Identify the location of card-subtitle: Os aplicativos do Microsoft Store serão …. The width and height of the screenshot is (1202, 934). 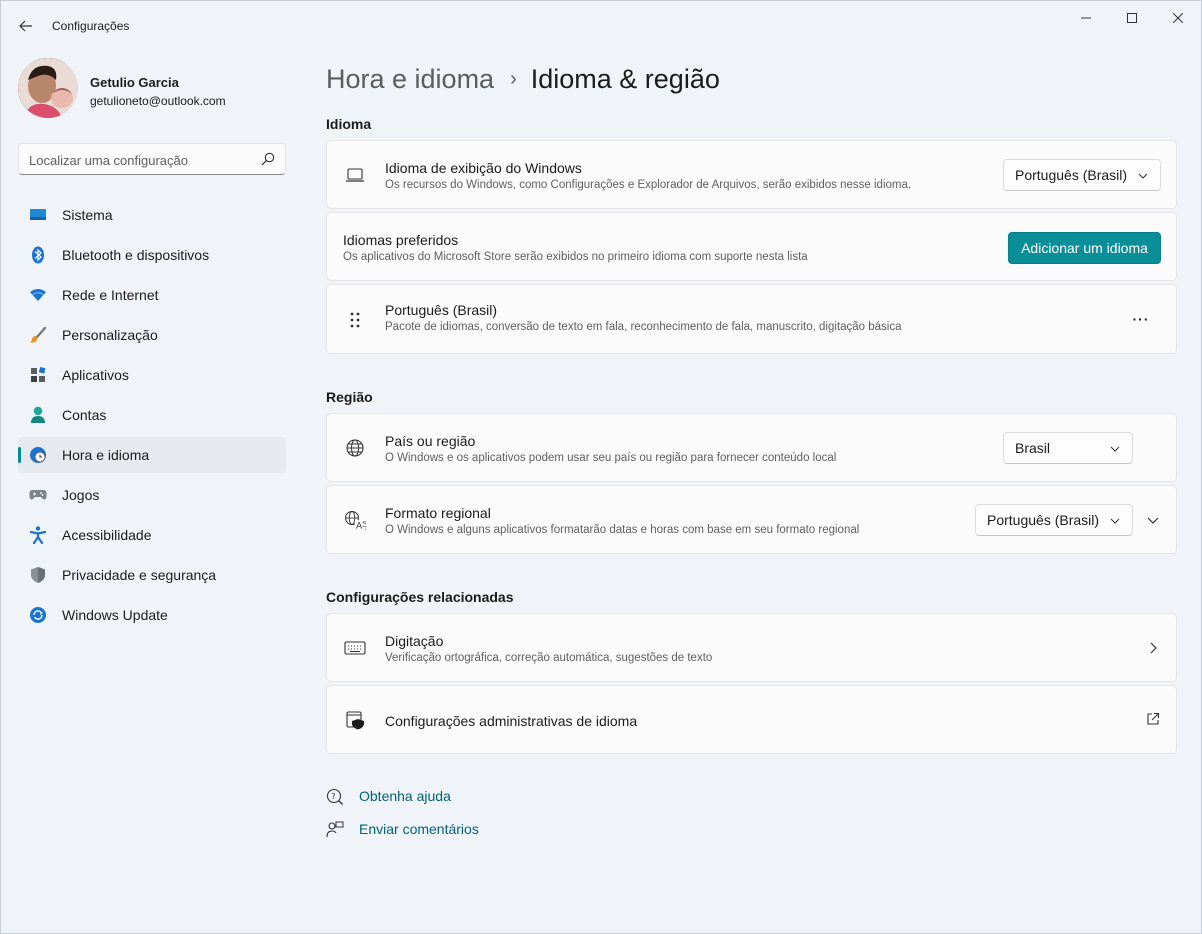
(575, 257).